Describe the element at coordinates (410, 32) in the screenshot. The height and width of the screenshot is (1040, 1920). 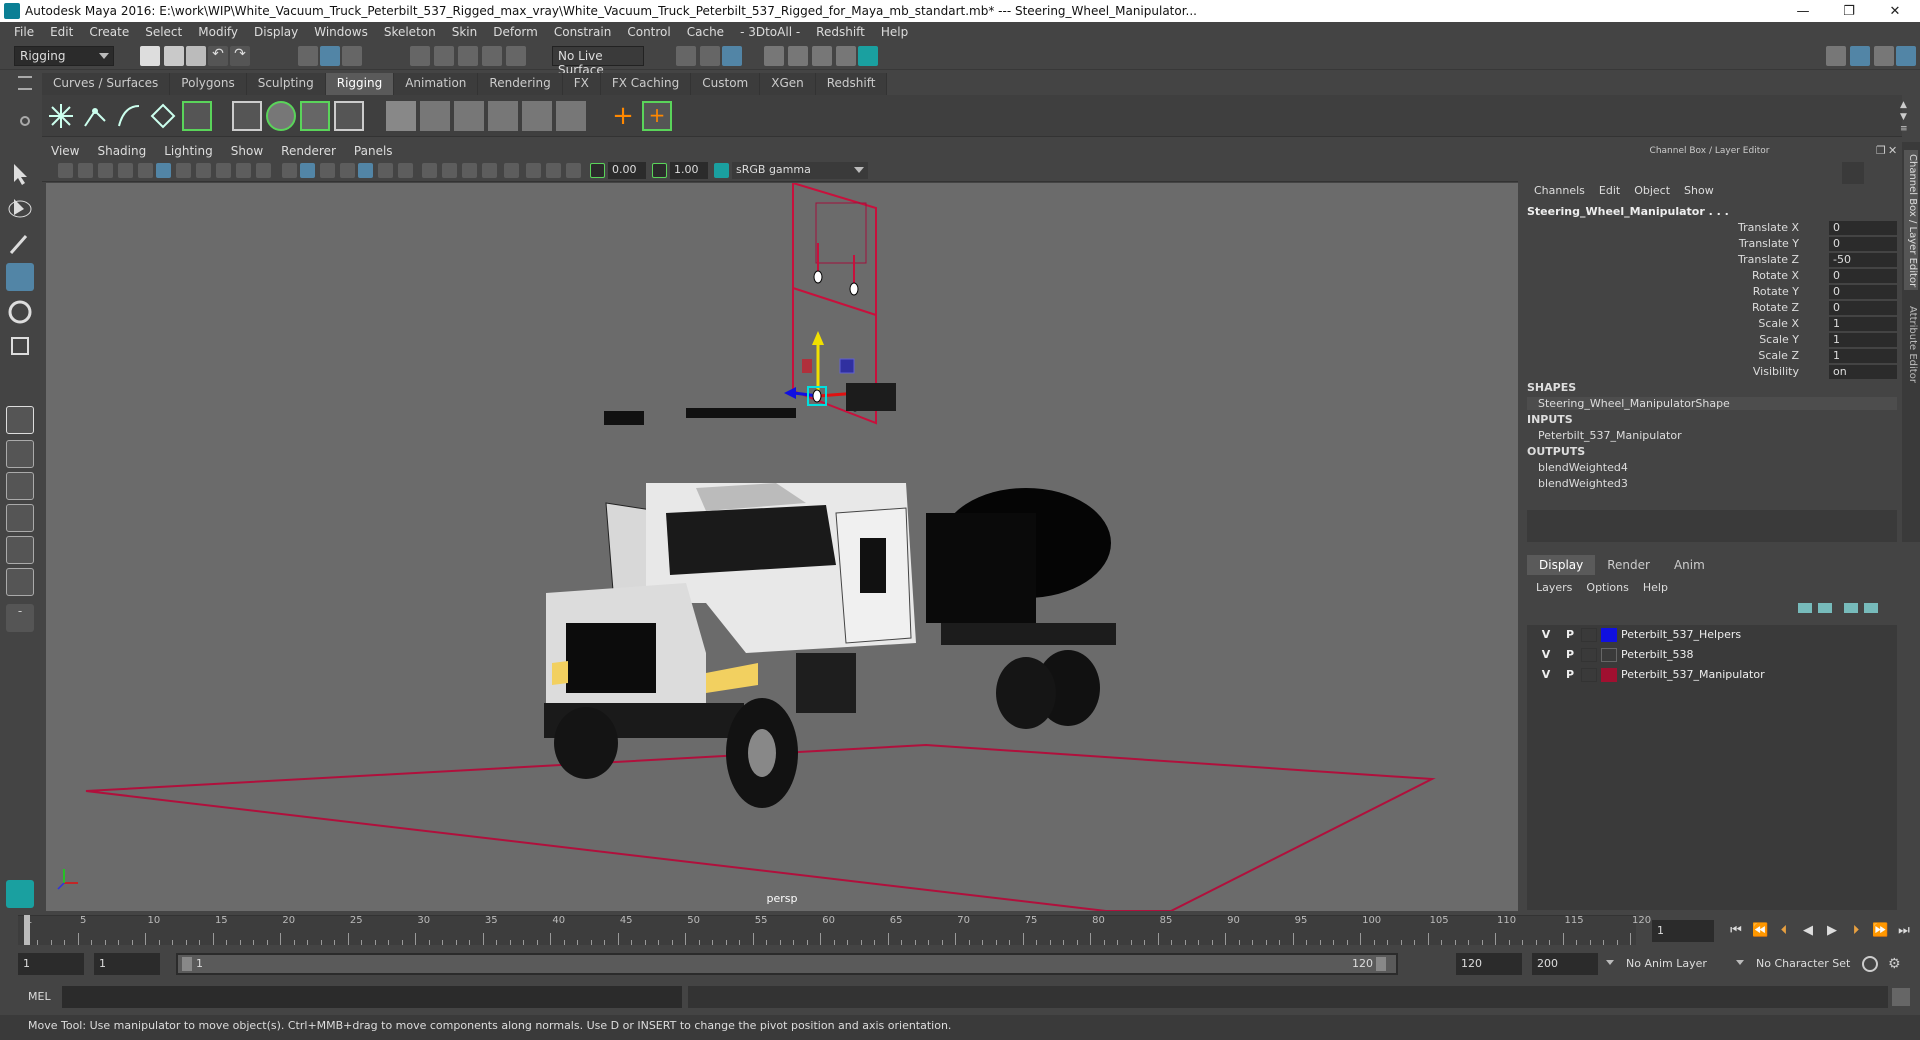
I see `menu-skeleton: Skeleton` at that location.